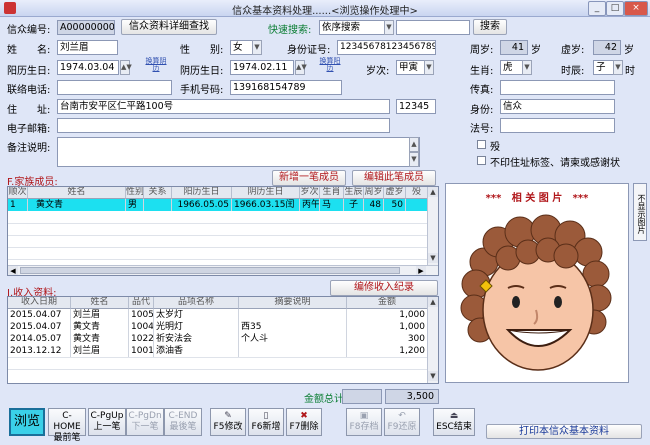 The width and height of the screenshot is (650, 445). I want to click on column-header: 阴历生日, so click(266, 193).